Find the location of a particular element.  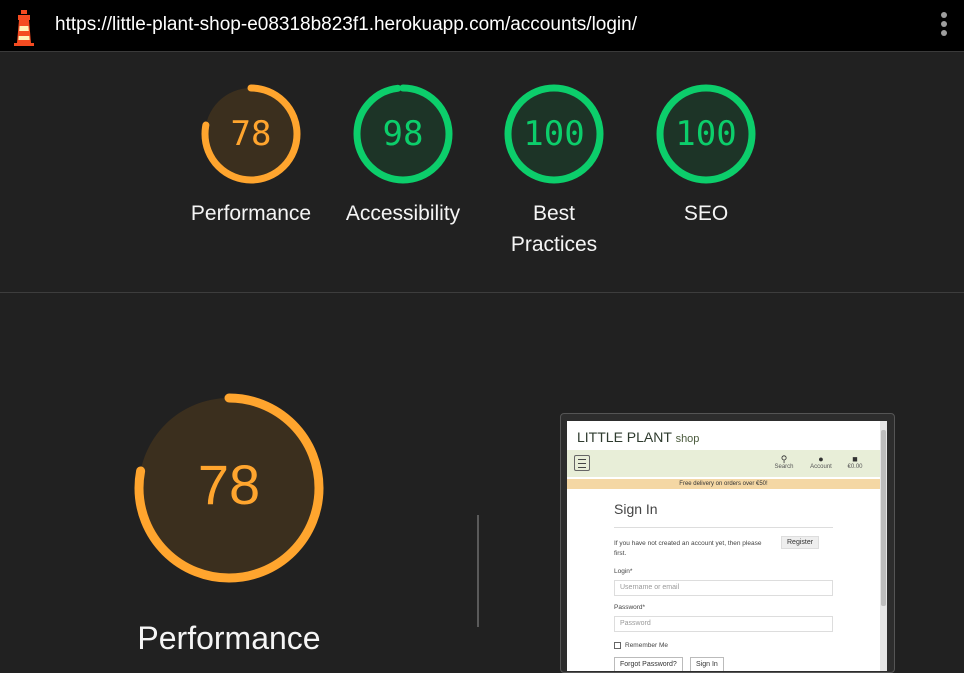

section-divider is located at coordinates (482, 292).